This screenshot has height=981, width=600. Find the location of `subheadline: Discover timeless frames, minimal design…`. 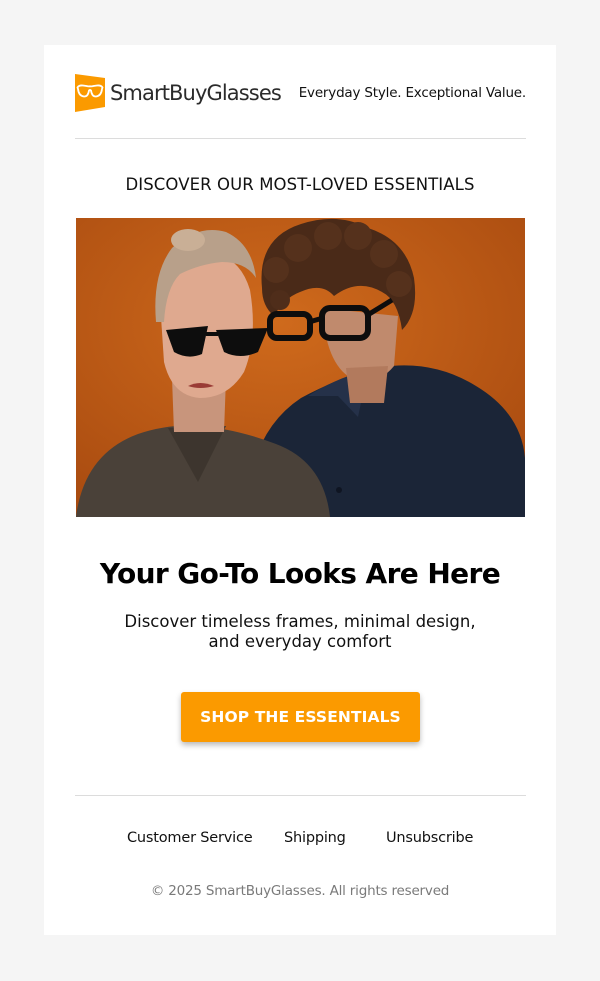

subheadline: Discover timeless frames, minimal design… is located at coordinates (300, 632).